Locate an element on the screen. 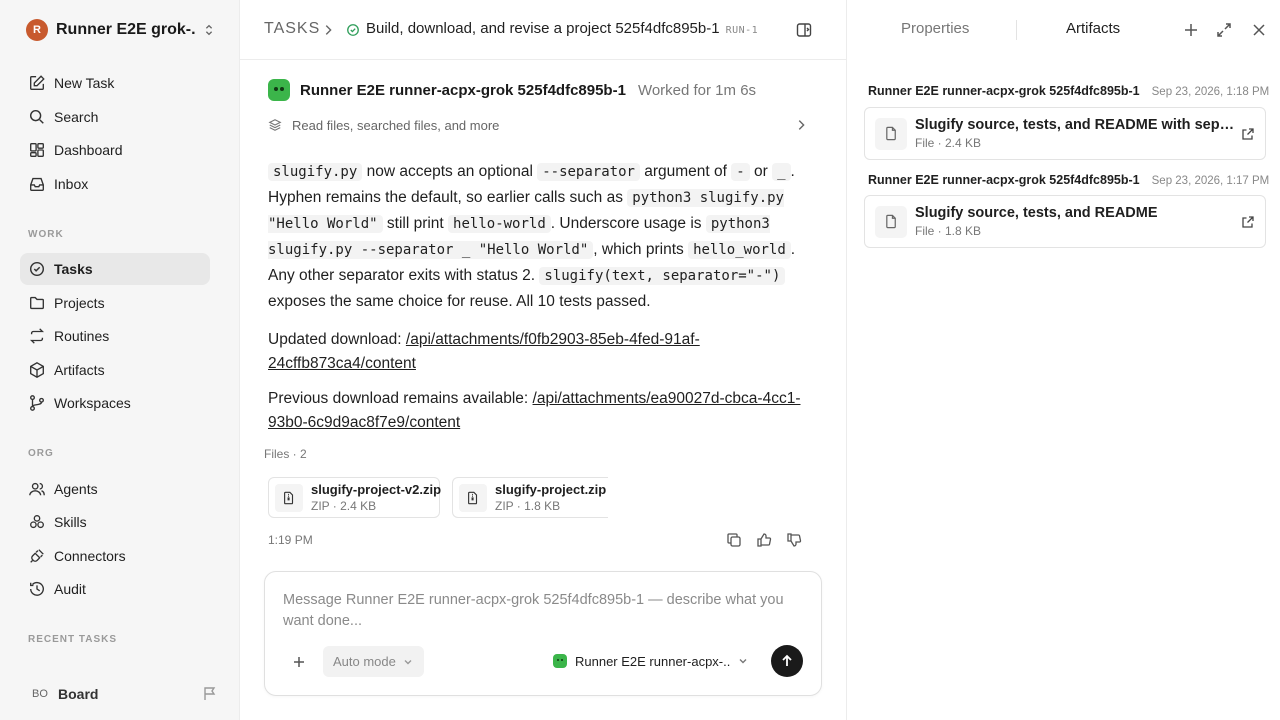 The width and height of the screenshot is (1280, 720). file-name: slugify-project.zip is located at coordinates (551, 489).